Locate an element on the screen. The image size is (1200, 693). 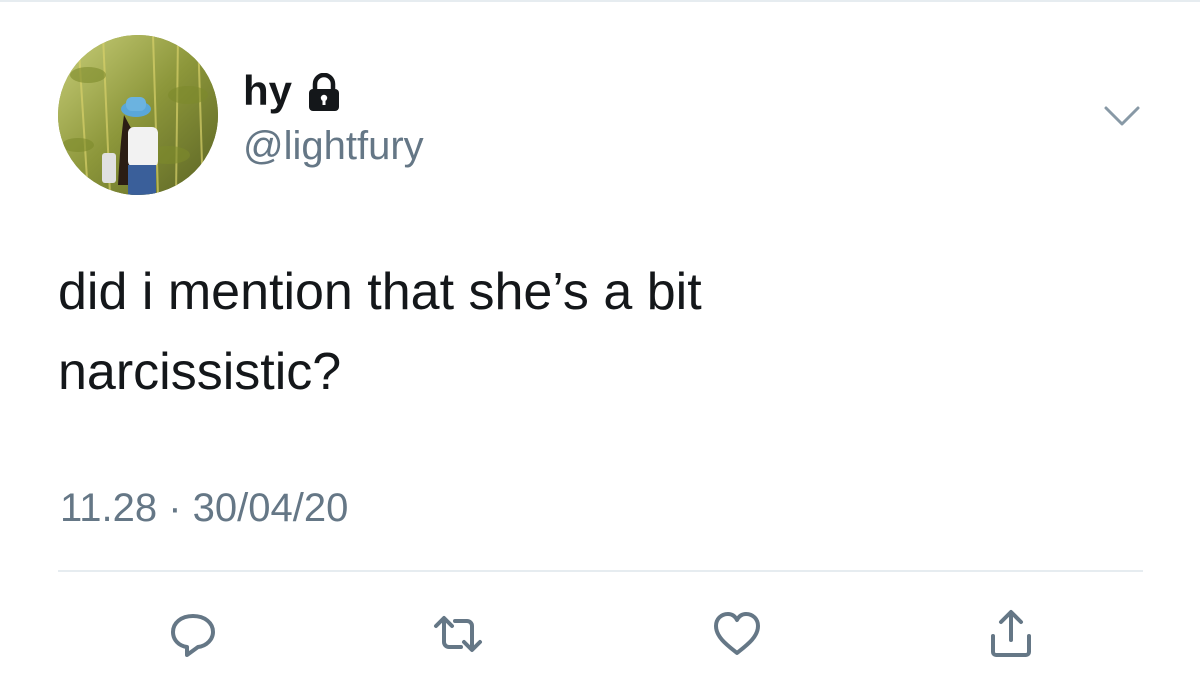
retweet-button is located at coordinates (458, 634).